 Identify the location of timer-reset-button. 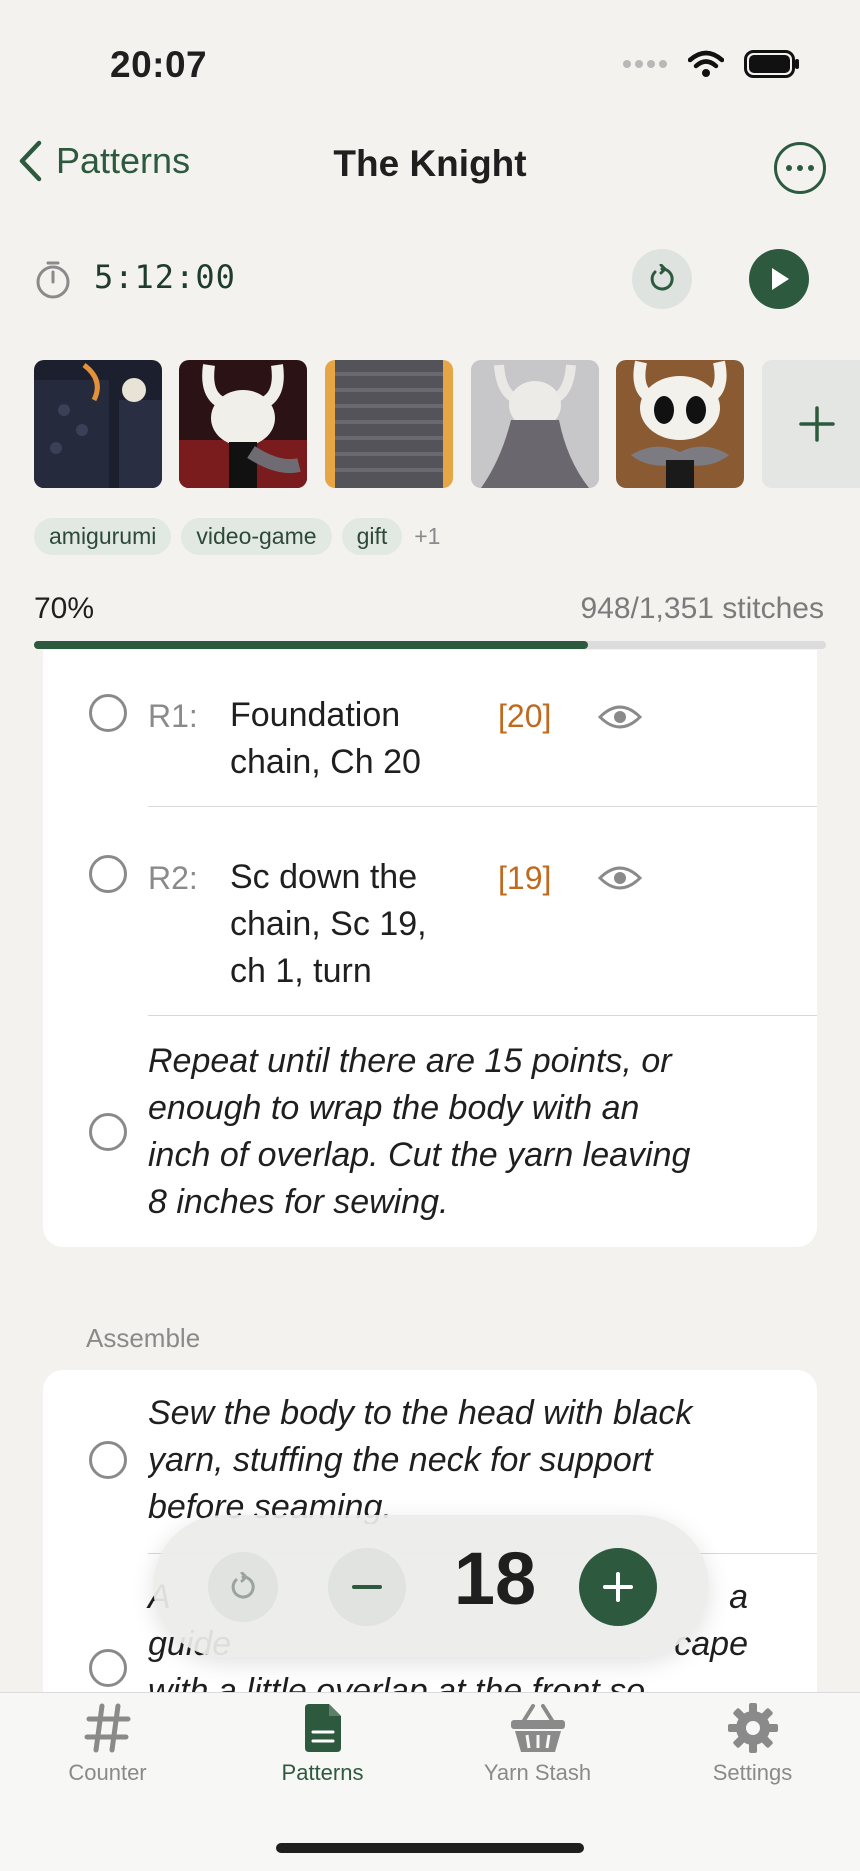
(662, 279).